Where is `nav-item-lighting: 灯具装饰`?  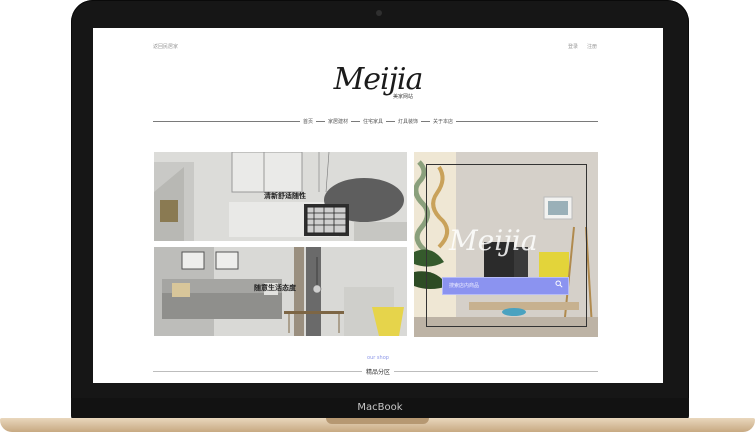
nav-item-lighting: 灯具装饰 is located at coordinates (408, 121).